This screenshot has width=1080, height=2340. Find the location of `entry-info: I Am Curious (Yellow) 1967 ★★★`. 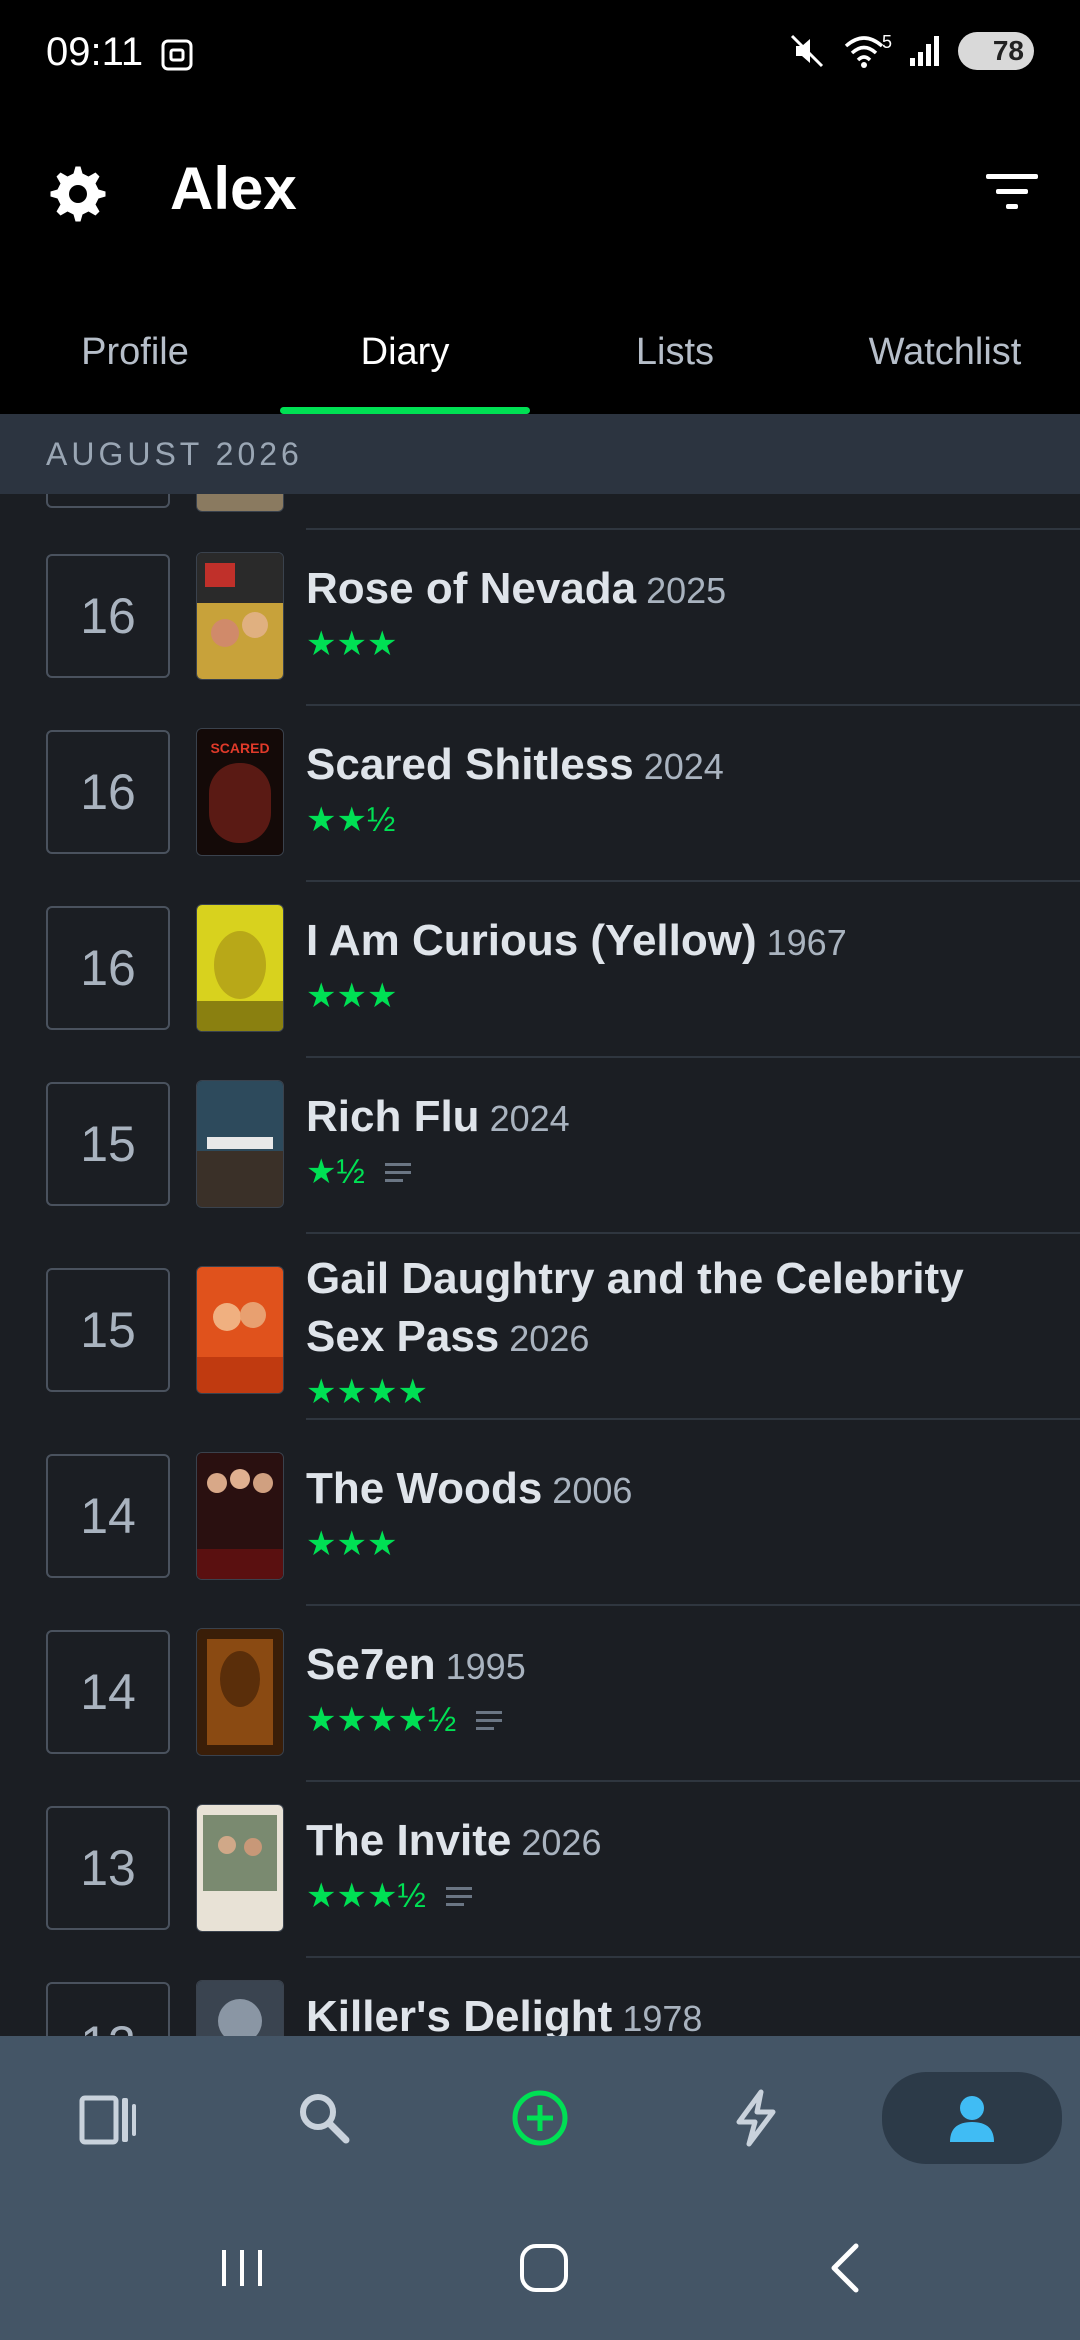

entry-info: I Am Curious (Yellow) 1967 ★★★ is located at coordinates (678, 964).